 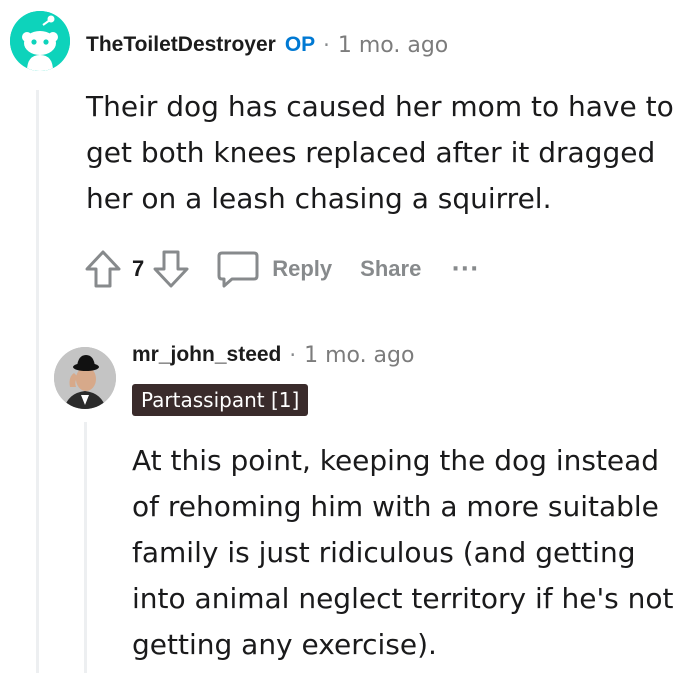 I want to click on comment-header: mr_john_steed · 1 mo. ago, so click(x=273, y=355).